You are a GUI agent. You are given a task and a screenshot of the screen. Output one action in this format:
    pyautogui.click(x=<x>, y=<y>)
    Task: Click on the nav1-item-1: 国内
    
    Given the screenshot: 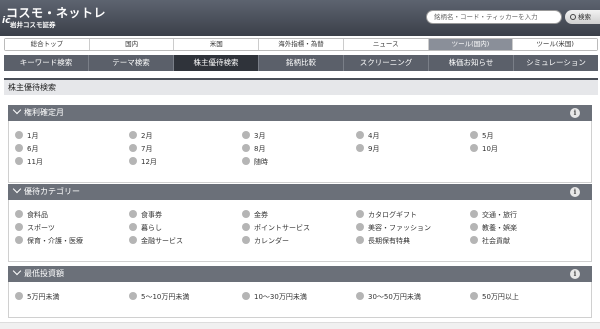 What is the action you would take?
    pyautogui.click(x=132, y=44)
    